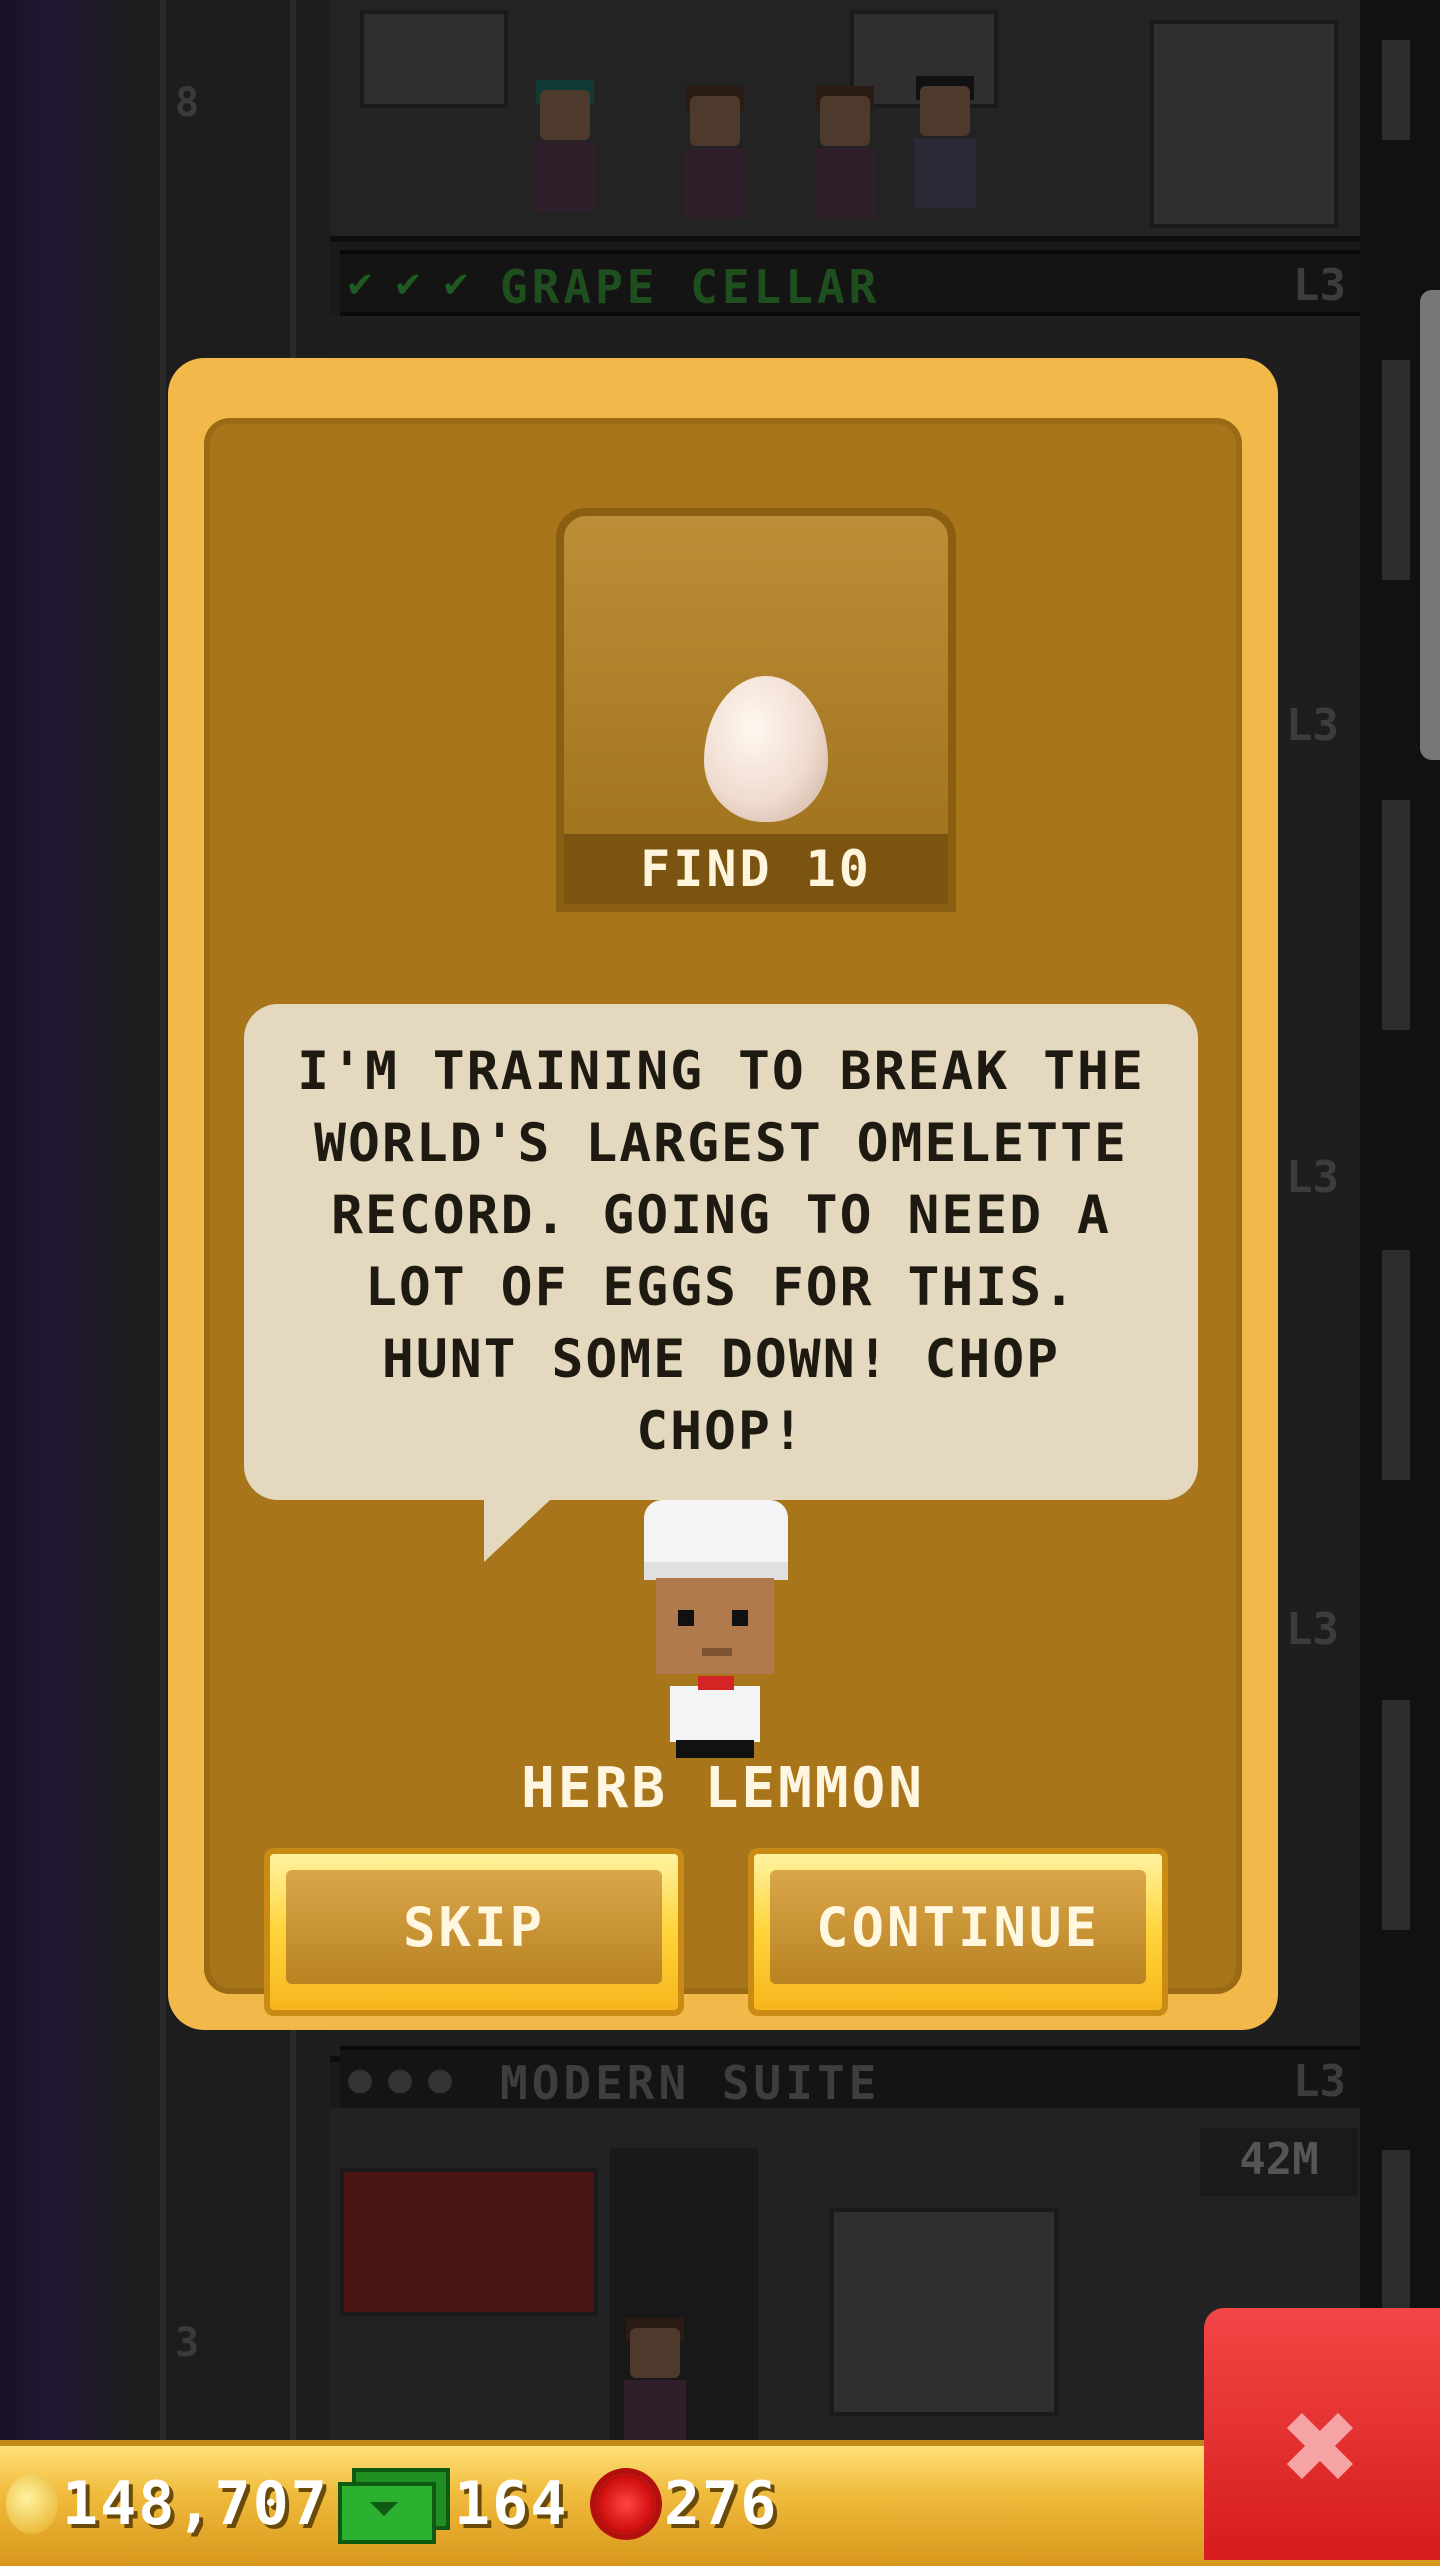  I want to click on floor-room-top, so click(845, 121).